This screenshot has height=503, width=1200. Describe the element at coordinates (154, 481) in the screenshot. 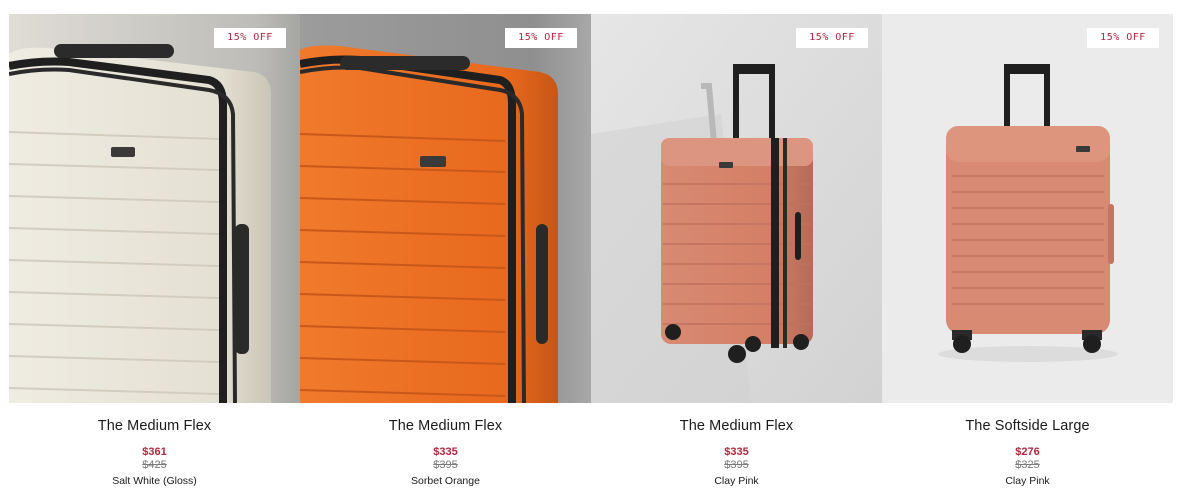

I see `color-name: Salt White (Gloss)` at that location.